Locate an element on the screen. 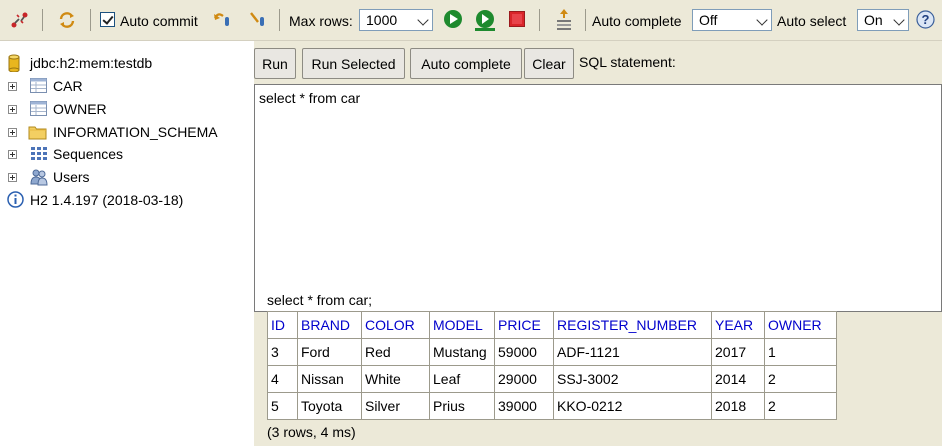  users-icon is located at coordinates (39, 177).